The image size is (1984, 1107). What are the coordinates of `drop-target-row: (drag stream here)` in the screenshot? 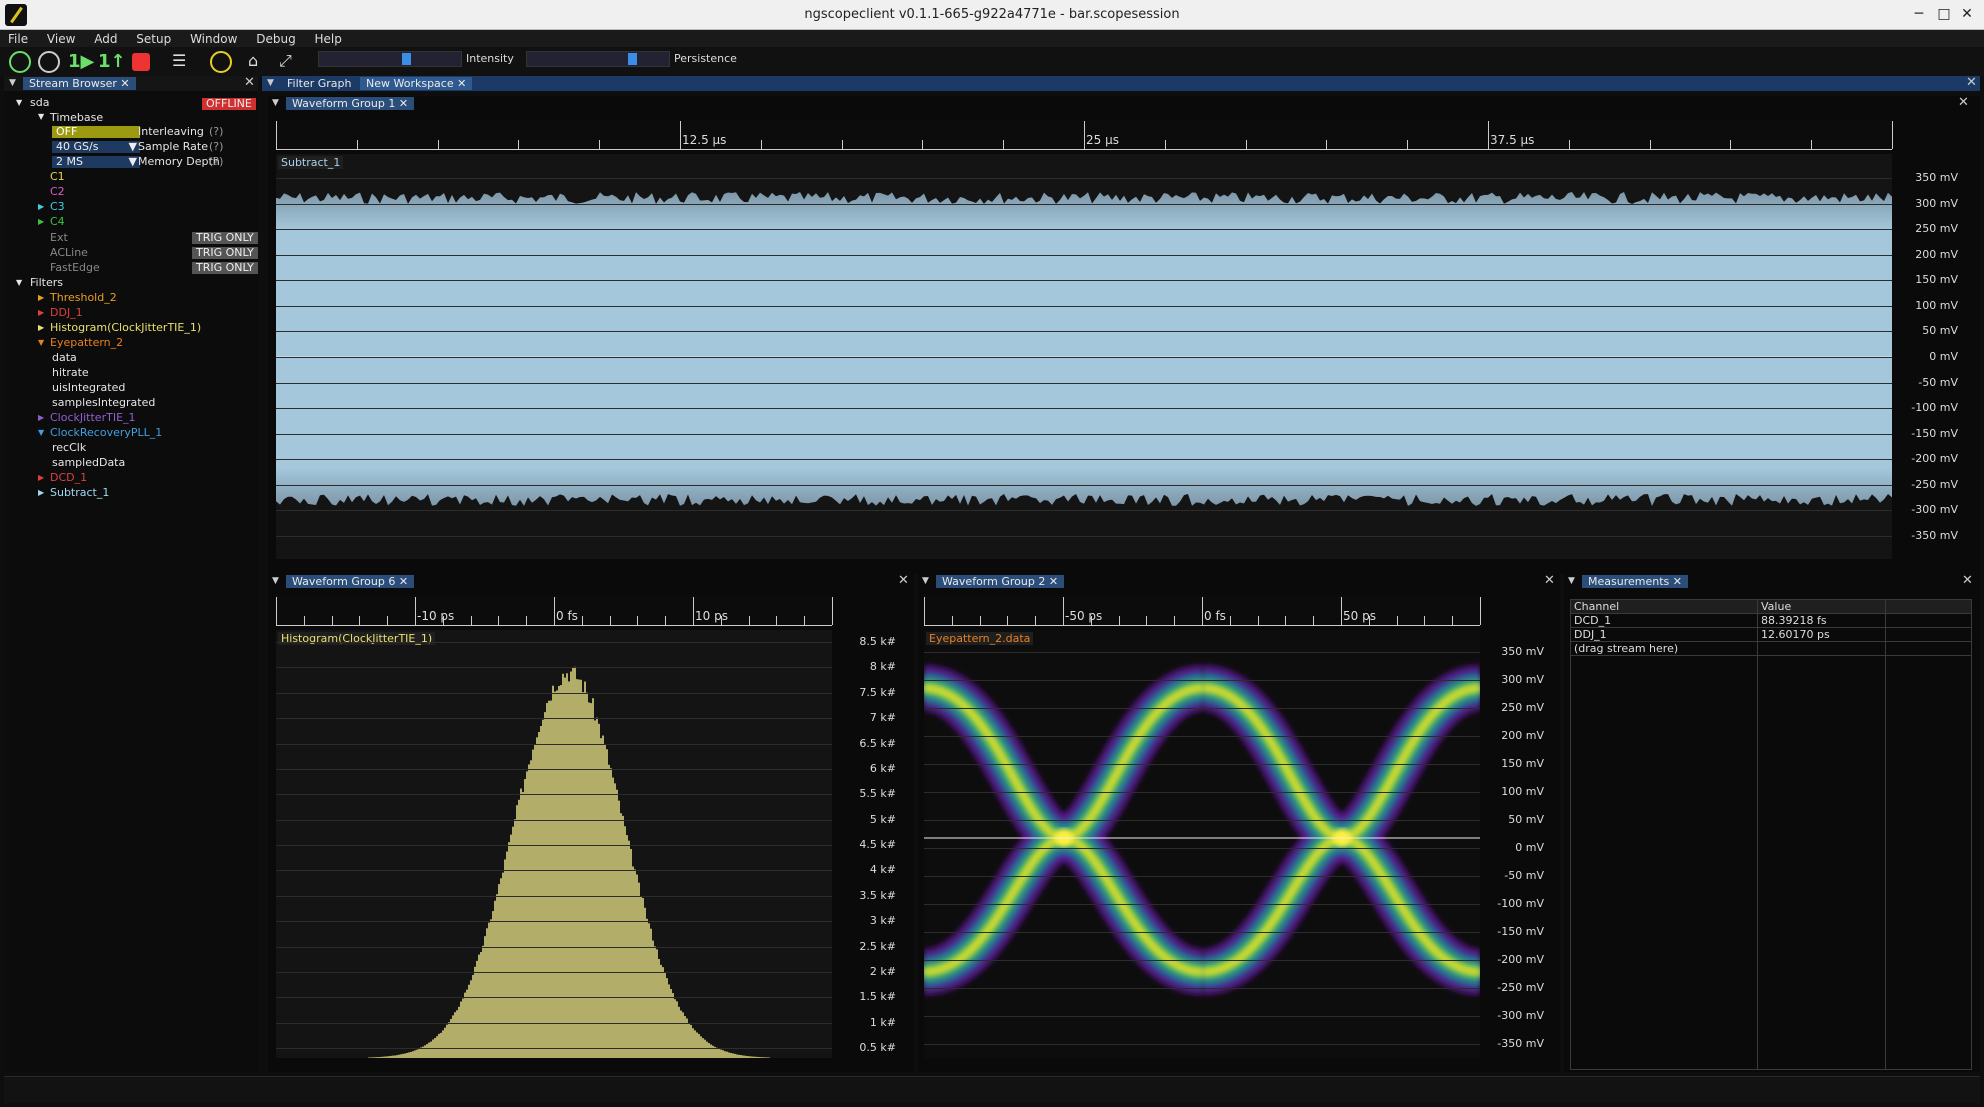 It's located at (1771, 648).